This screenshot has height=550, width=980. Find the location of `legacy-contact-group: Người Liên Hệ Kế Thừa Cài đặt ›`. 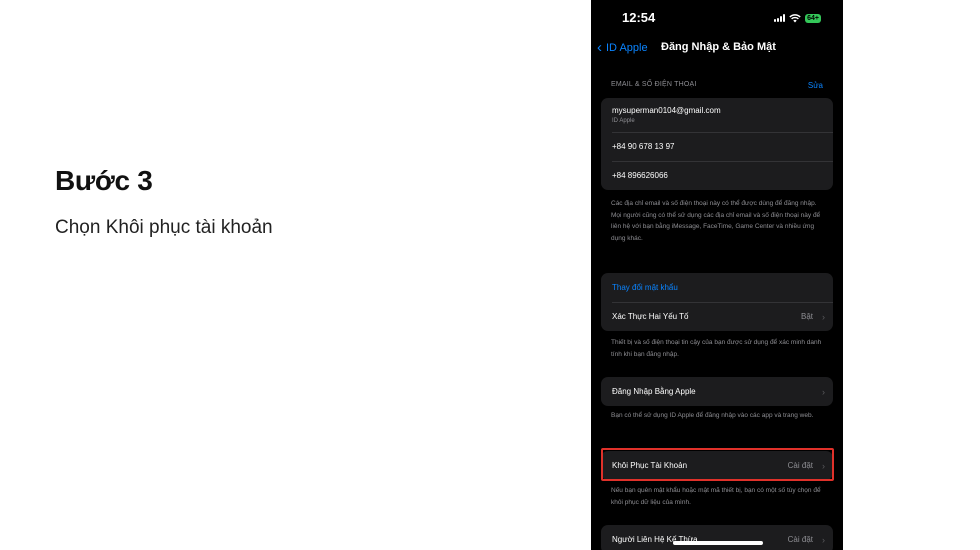

legacy-contact-group: Người Liên Hệ Kế Thừa Cài đặt › is located at coordinates (717, 537).